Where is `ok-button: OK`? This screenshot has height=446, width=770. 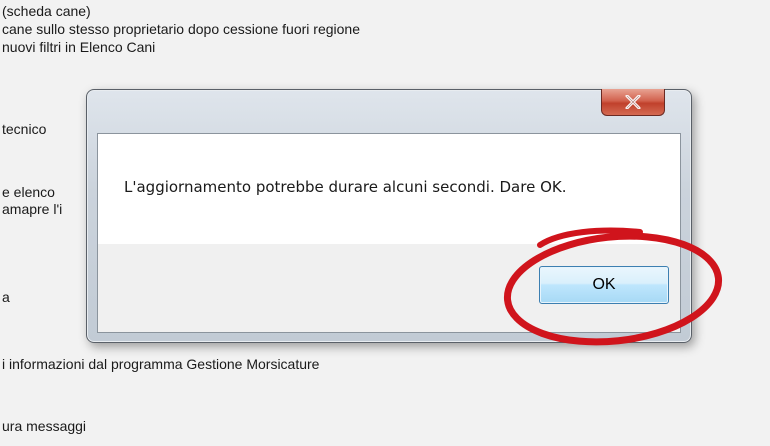
ok-button: OK is located at coordinates (604, 285).